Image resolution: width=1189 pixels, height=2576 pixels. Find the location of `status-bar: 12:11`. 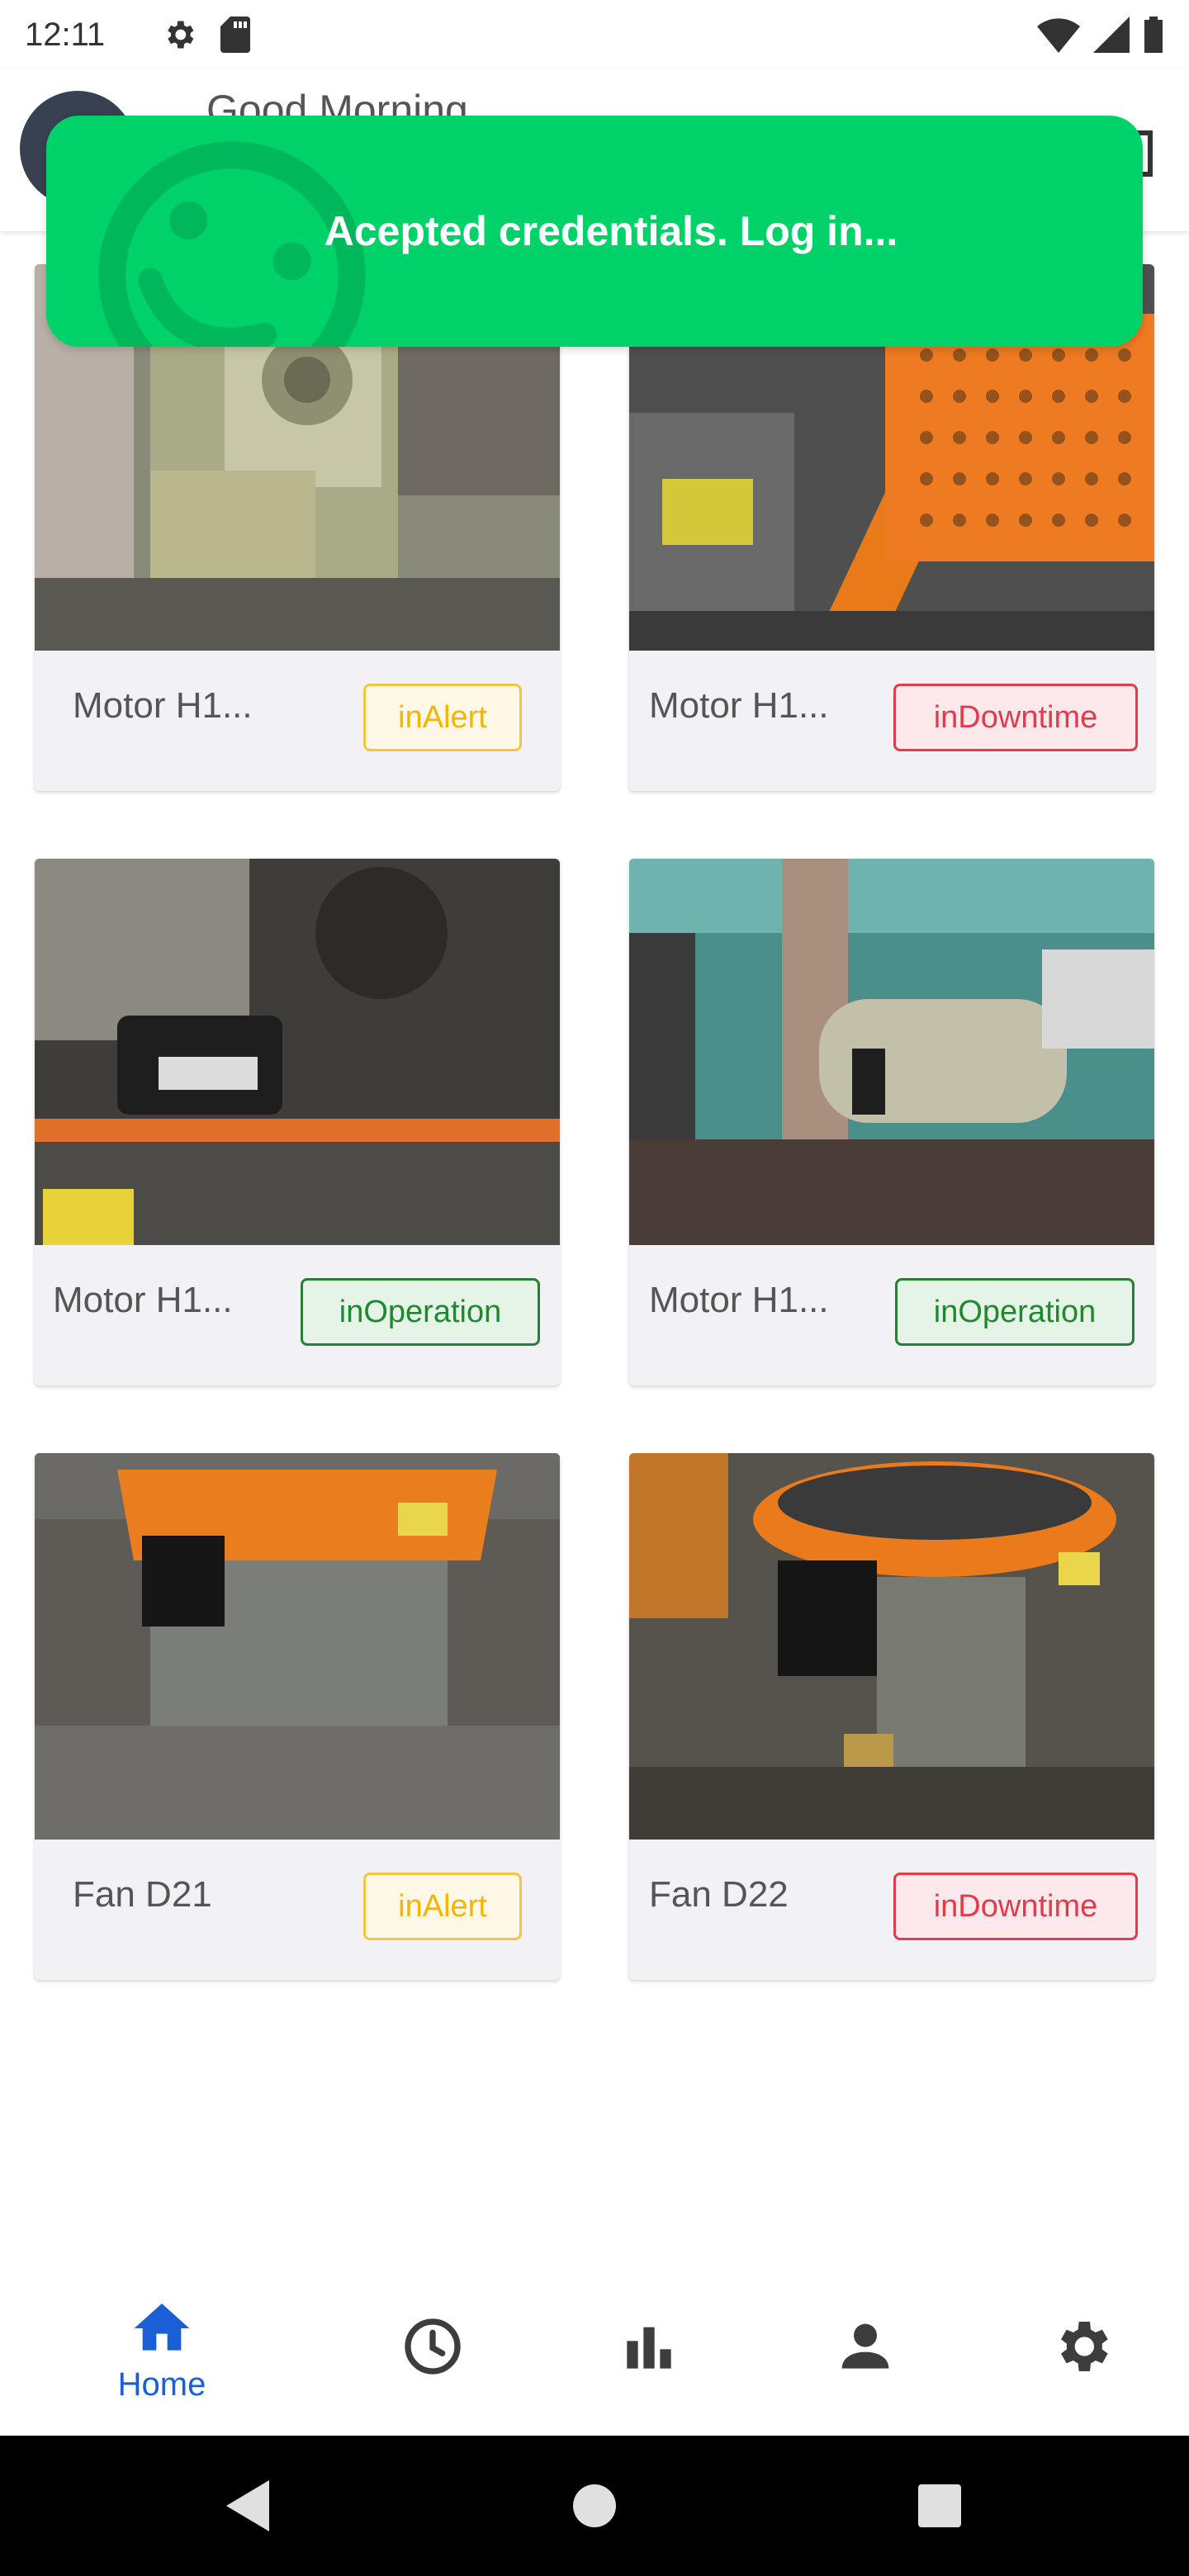

status-bar: 12:11 is located at coordinates (594, 34).